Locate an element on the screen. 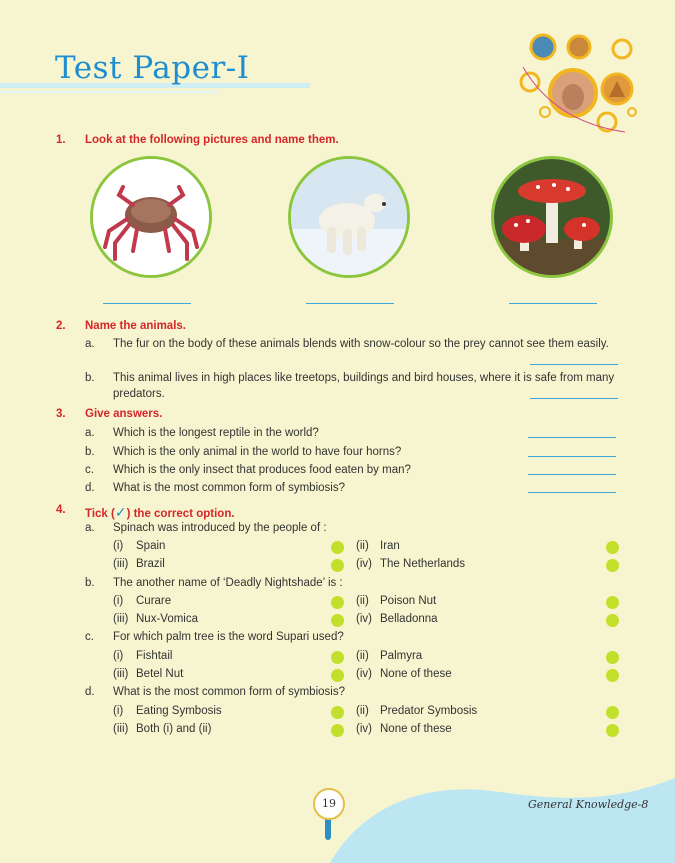 The width and height of the screenshot is (675, 863). decorative-rings-image is located at coordinates (578, 83).